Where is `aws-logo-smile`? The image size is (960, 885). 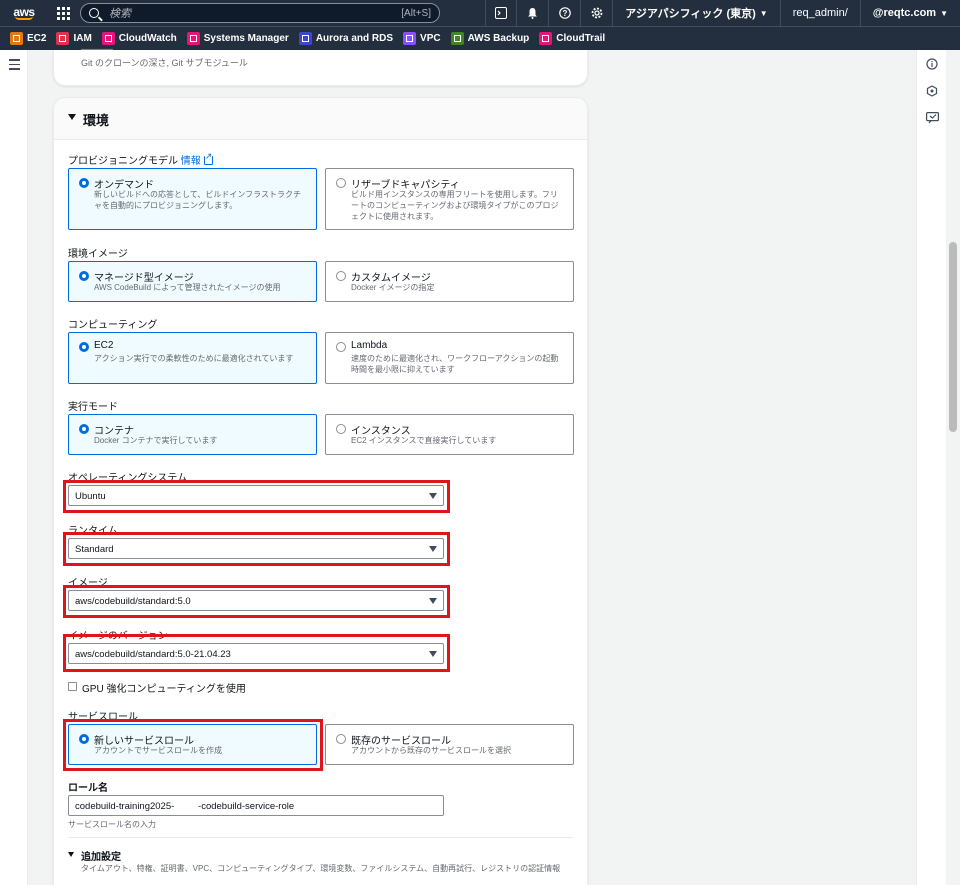 aws-logo-smile is located at coordinates (24, 18).